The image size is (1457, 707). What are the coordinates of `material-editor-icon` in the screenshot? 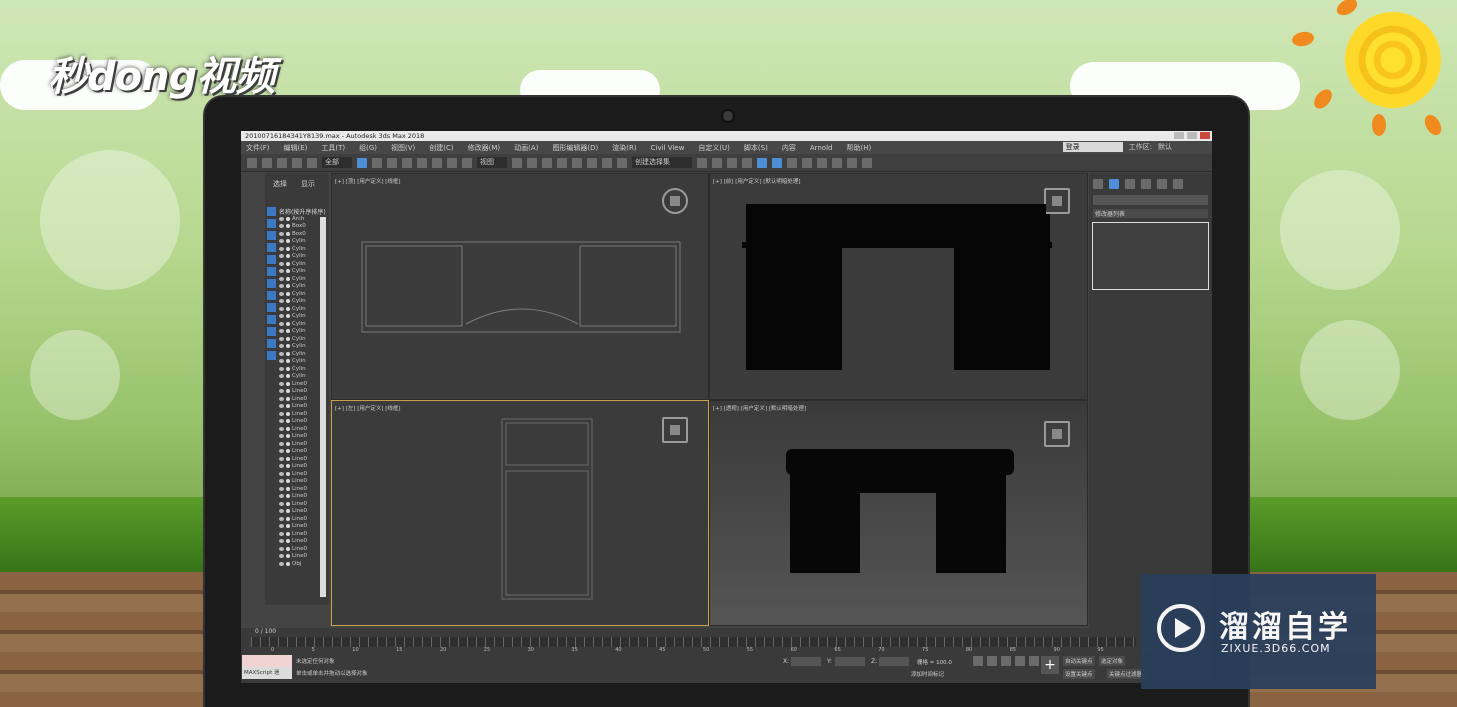 It's located at (792, 162).